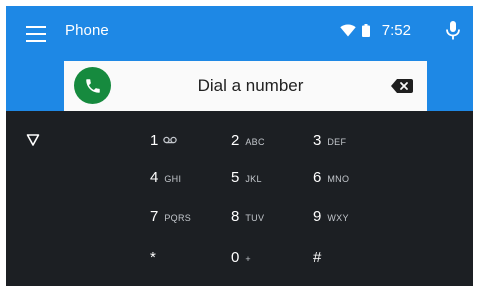 Image resolution: width=479 pixels, height=286 pixels. I want to click on key-4: 4 GHI, so click(165, 178).